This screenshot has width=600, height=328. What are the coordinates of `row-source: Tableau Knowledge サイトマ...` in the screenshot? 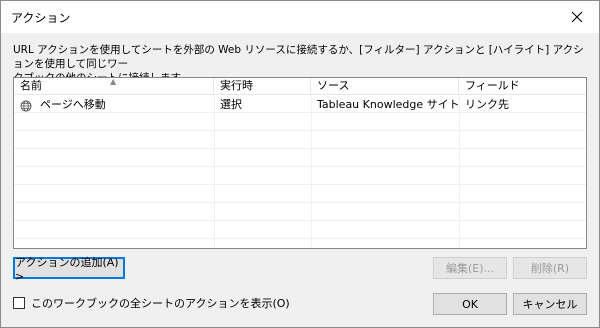 It's located at (388, 104).